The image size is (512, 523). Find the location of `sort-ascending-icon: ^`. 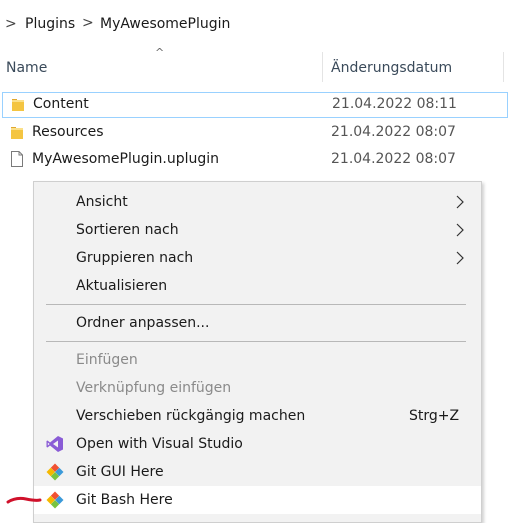

sort-ascending-icon: ^ is located at coordinates (160, 52).